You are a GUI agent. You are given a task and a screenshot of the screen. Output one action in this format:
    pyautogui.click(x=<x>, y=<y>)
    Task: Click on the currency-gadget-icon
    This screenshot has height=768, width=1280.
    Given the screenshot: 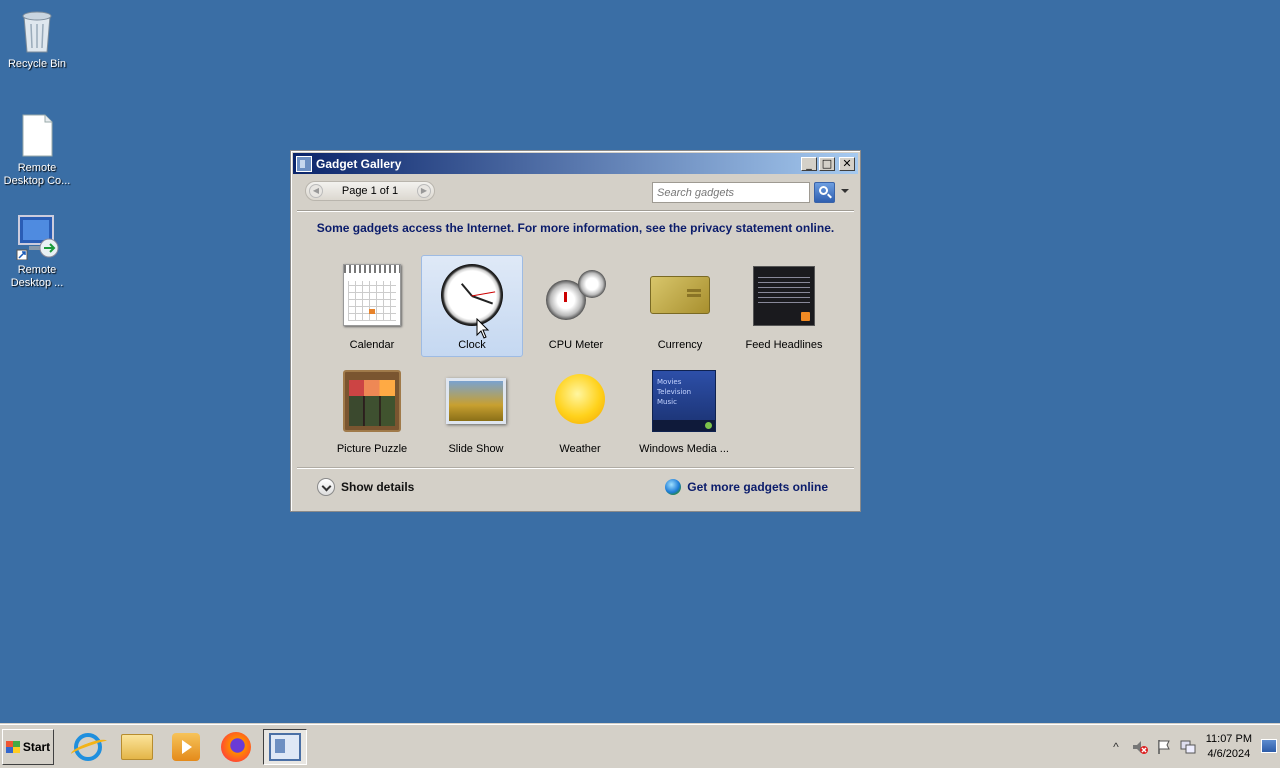 What is the action you would take?
    pyautogui.click(x=680, y=295)
    